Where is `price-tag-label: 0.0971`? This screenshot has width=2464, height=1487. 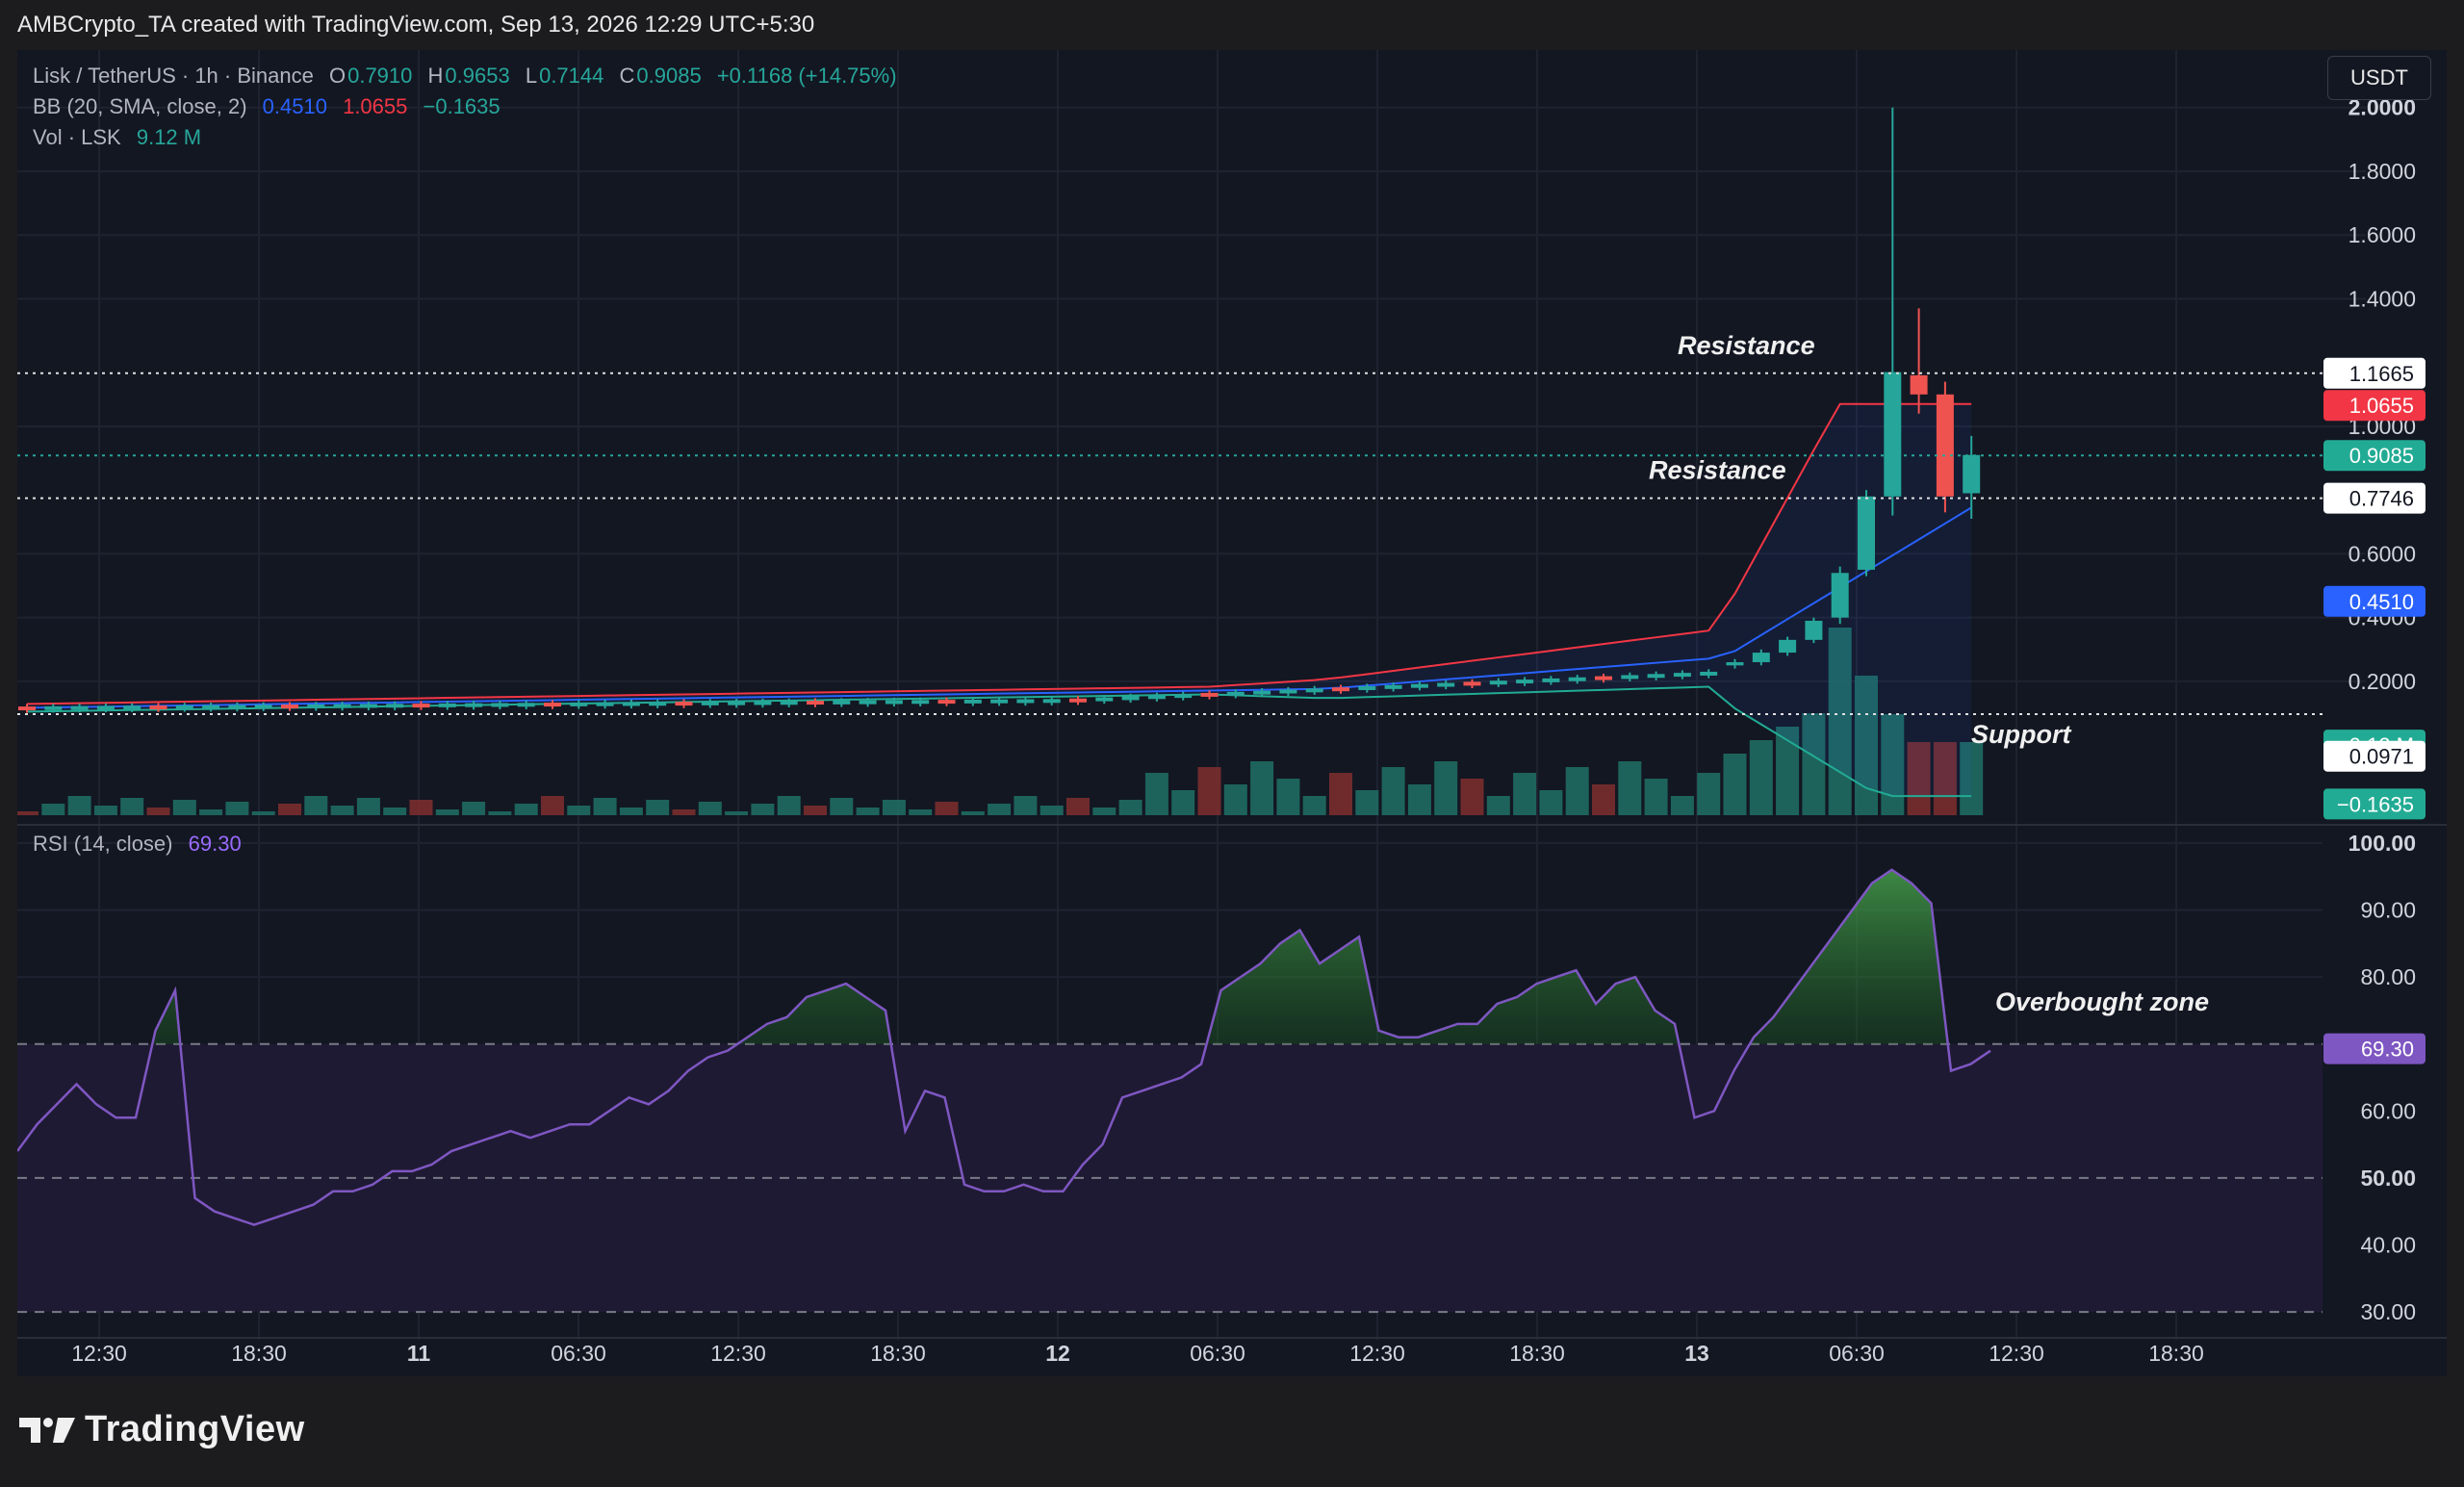 price-tag-label: 0.0971 is located at coordinates (2381, 757).